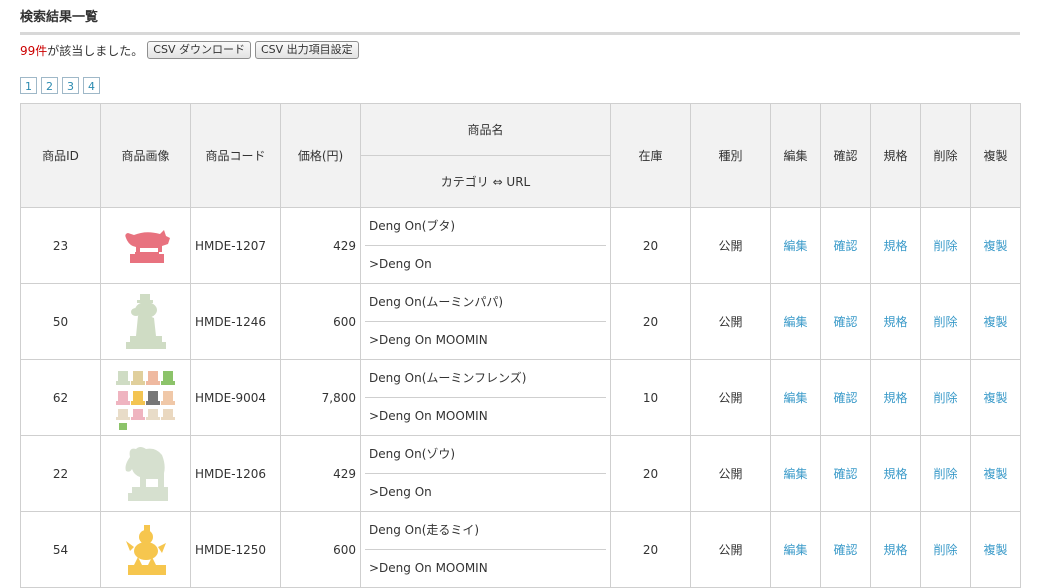  I want to click on product-id: 62, so click(60, 397).